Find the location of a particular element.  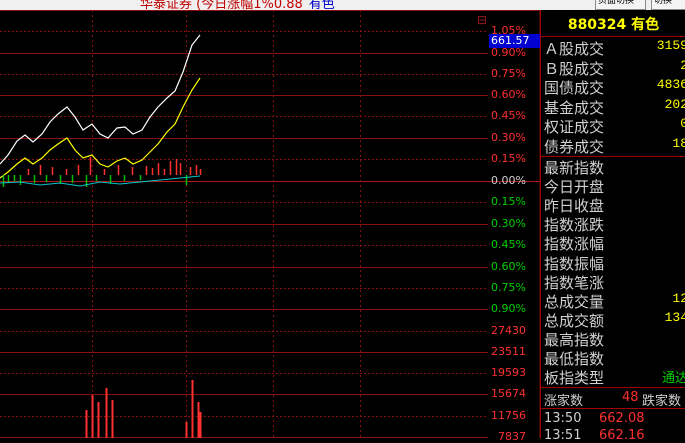

panel-row-label: 指数涨跌 is located at coordinates (574, 225).